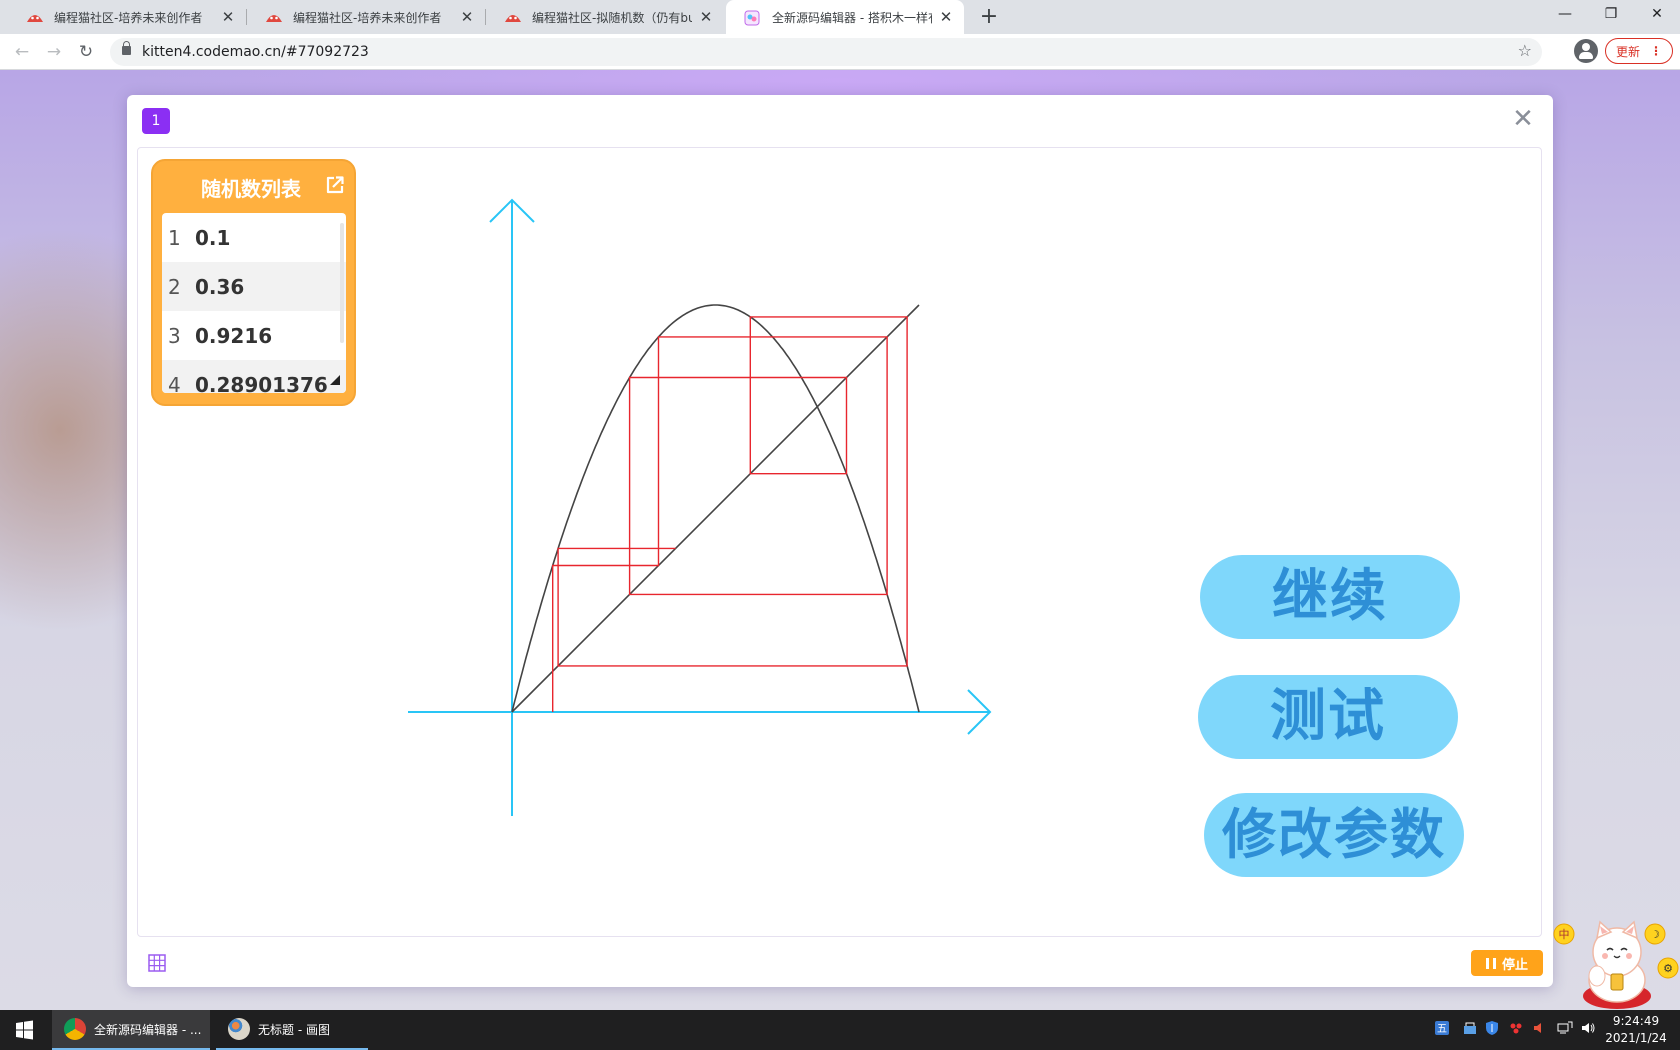 Image resolution: width=1680 pixels, height=1050 pixels. I want to click on modify-parameters-button: 修改参数, so click(1334, 835).